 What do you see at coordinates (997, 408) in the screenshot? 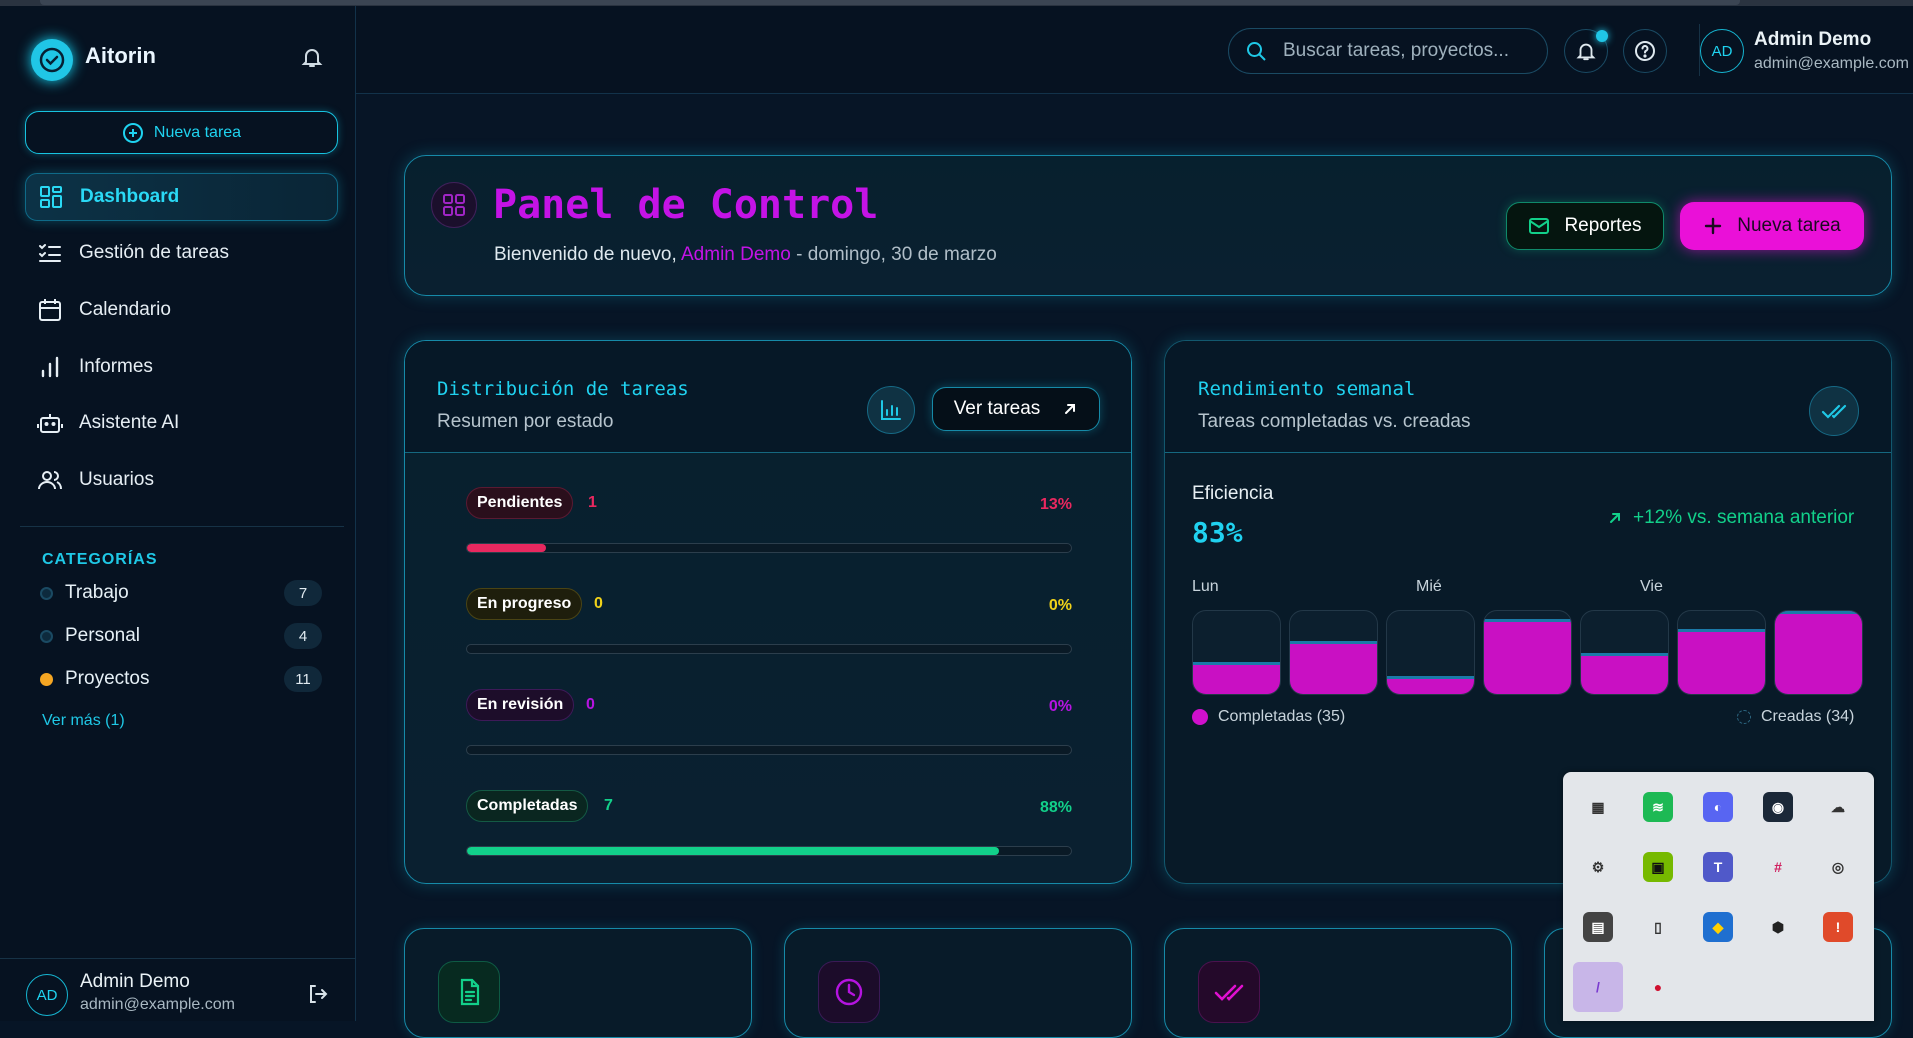
I see `view-tasks-label: Ver tareas` at bounding box center [997, 408].